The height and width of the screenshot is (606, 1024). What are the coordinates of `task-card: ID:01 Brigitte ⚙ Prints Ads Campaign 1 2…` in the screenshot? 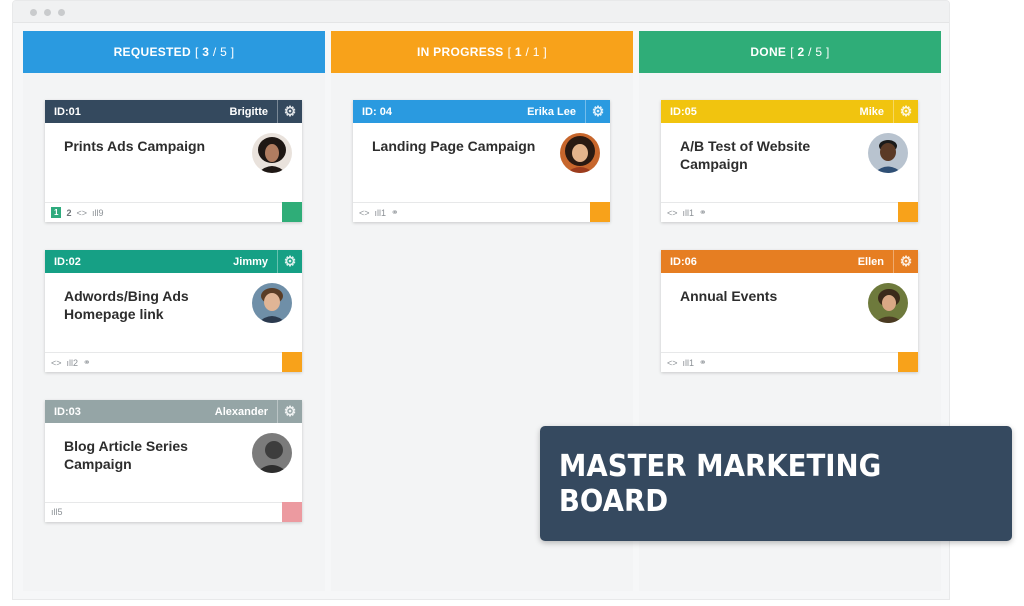 It's located at (173, 161).